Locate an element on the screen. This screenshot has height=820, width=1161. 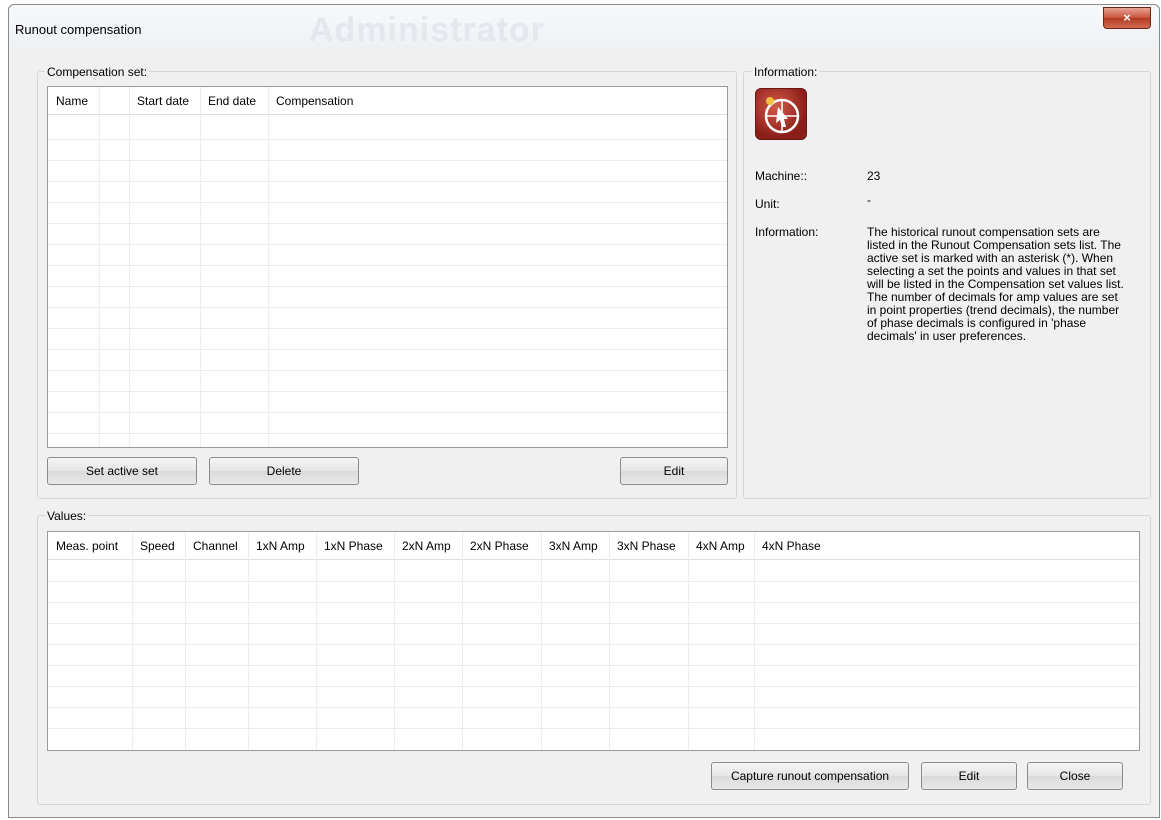
capture-runout-compensation-button: Capture runout compensation is located at coordinates (810, 776).